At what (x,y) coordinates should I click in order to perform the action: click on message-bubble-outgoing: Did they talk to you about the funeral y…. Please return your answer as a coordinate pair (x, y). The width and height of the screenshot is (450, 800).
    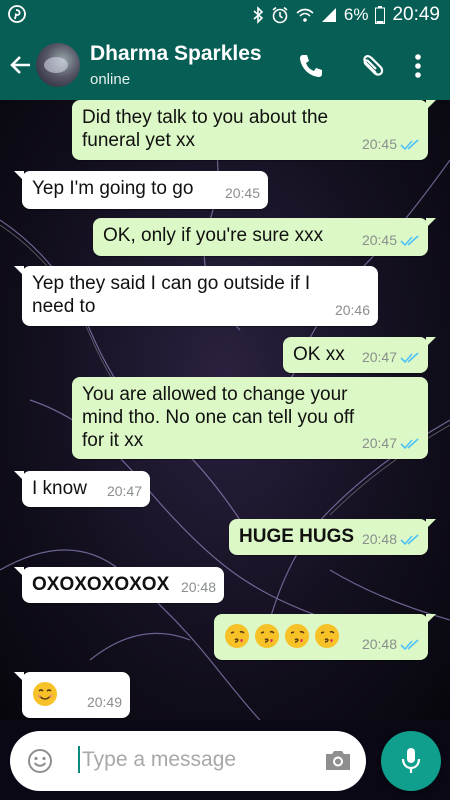
    Looking at the image, I should click on (254, 130).